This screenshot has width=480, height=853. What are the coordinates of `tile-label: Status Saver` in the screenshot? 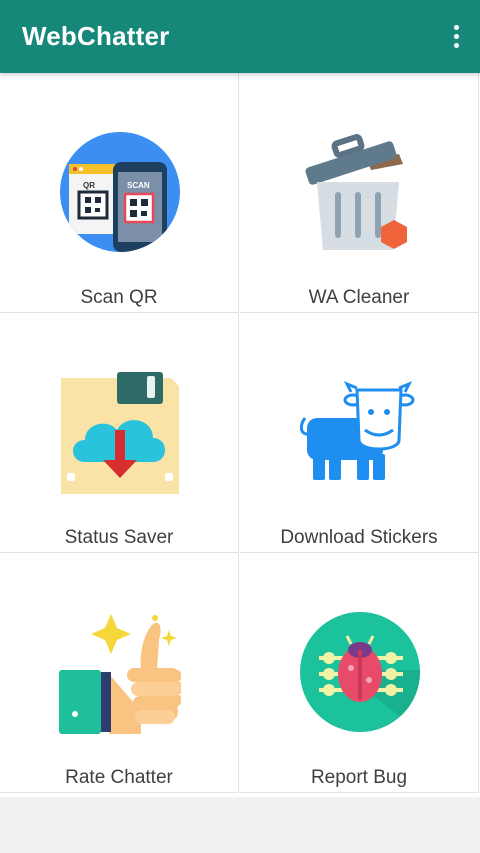 It's located at (119, 537).